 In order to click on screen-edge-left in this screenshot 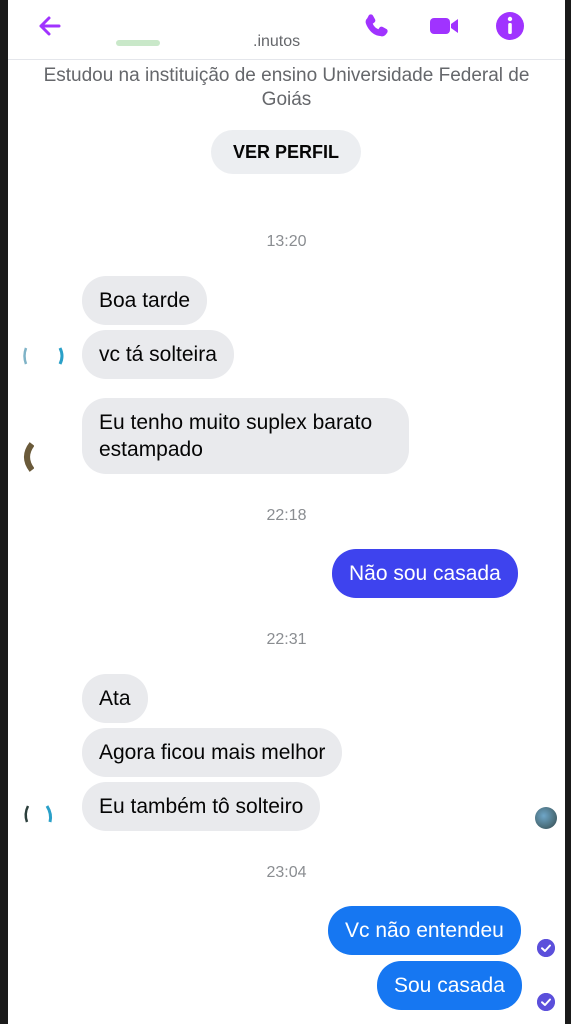, I will do `click(4, 512)`.